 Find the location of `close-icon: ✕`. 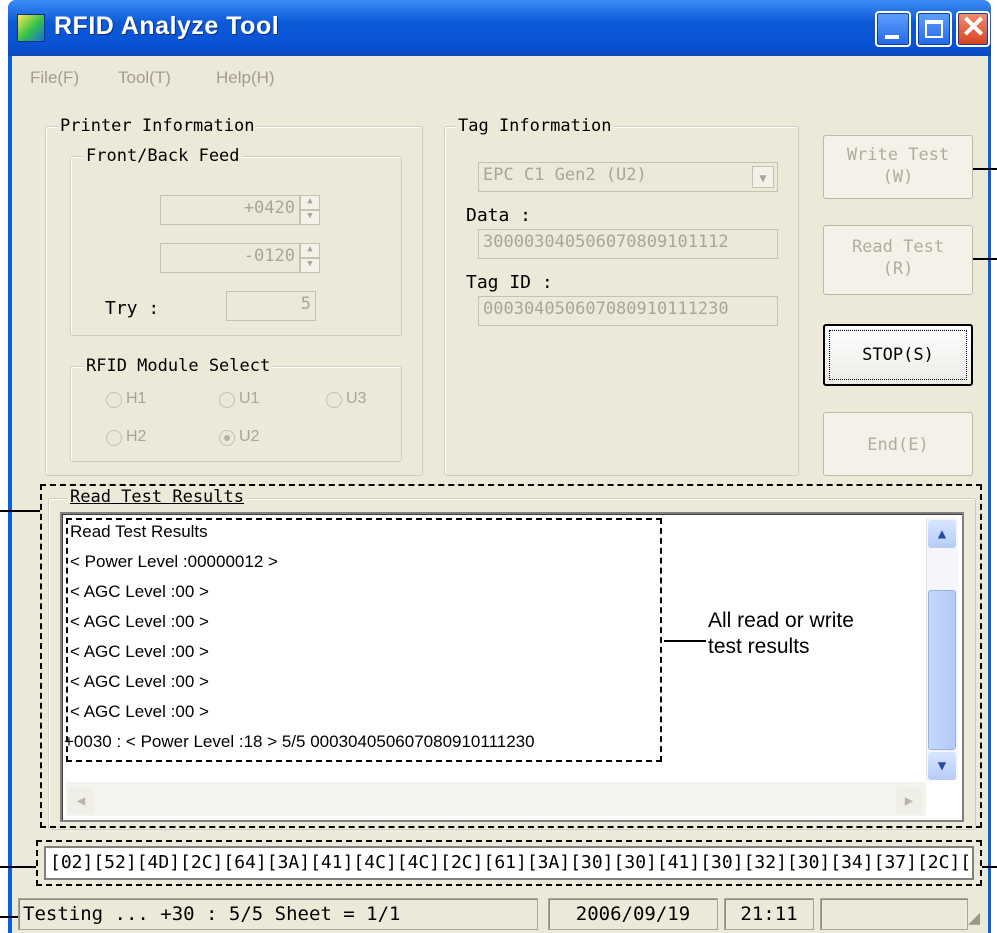

close-icon: ✕ is located at coordinates (974, 27).